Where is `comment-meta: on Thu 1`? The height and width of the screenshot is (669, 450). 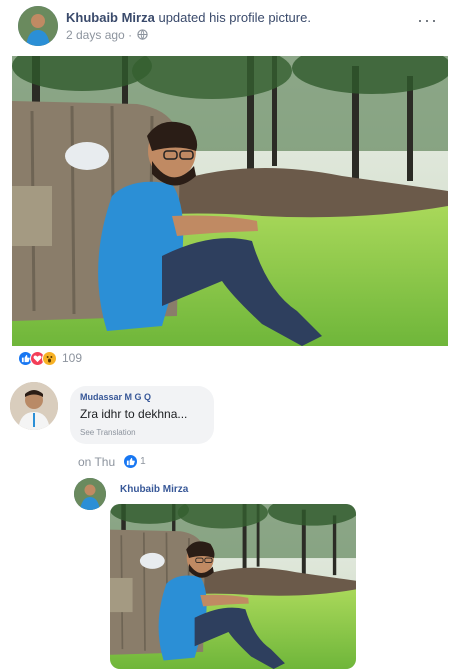
comment-meta: on Thu 1 is located at coordinates (112, 461).